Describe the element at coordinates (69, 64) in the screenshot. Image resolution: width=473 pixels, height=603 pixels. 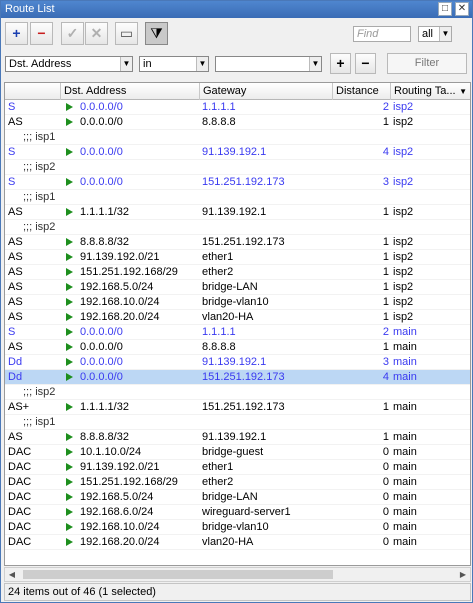
I see `filter-field-select: Dst. Address ▼` at that location.